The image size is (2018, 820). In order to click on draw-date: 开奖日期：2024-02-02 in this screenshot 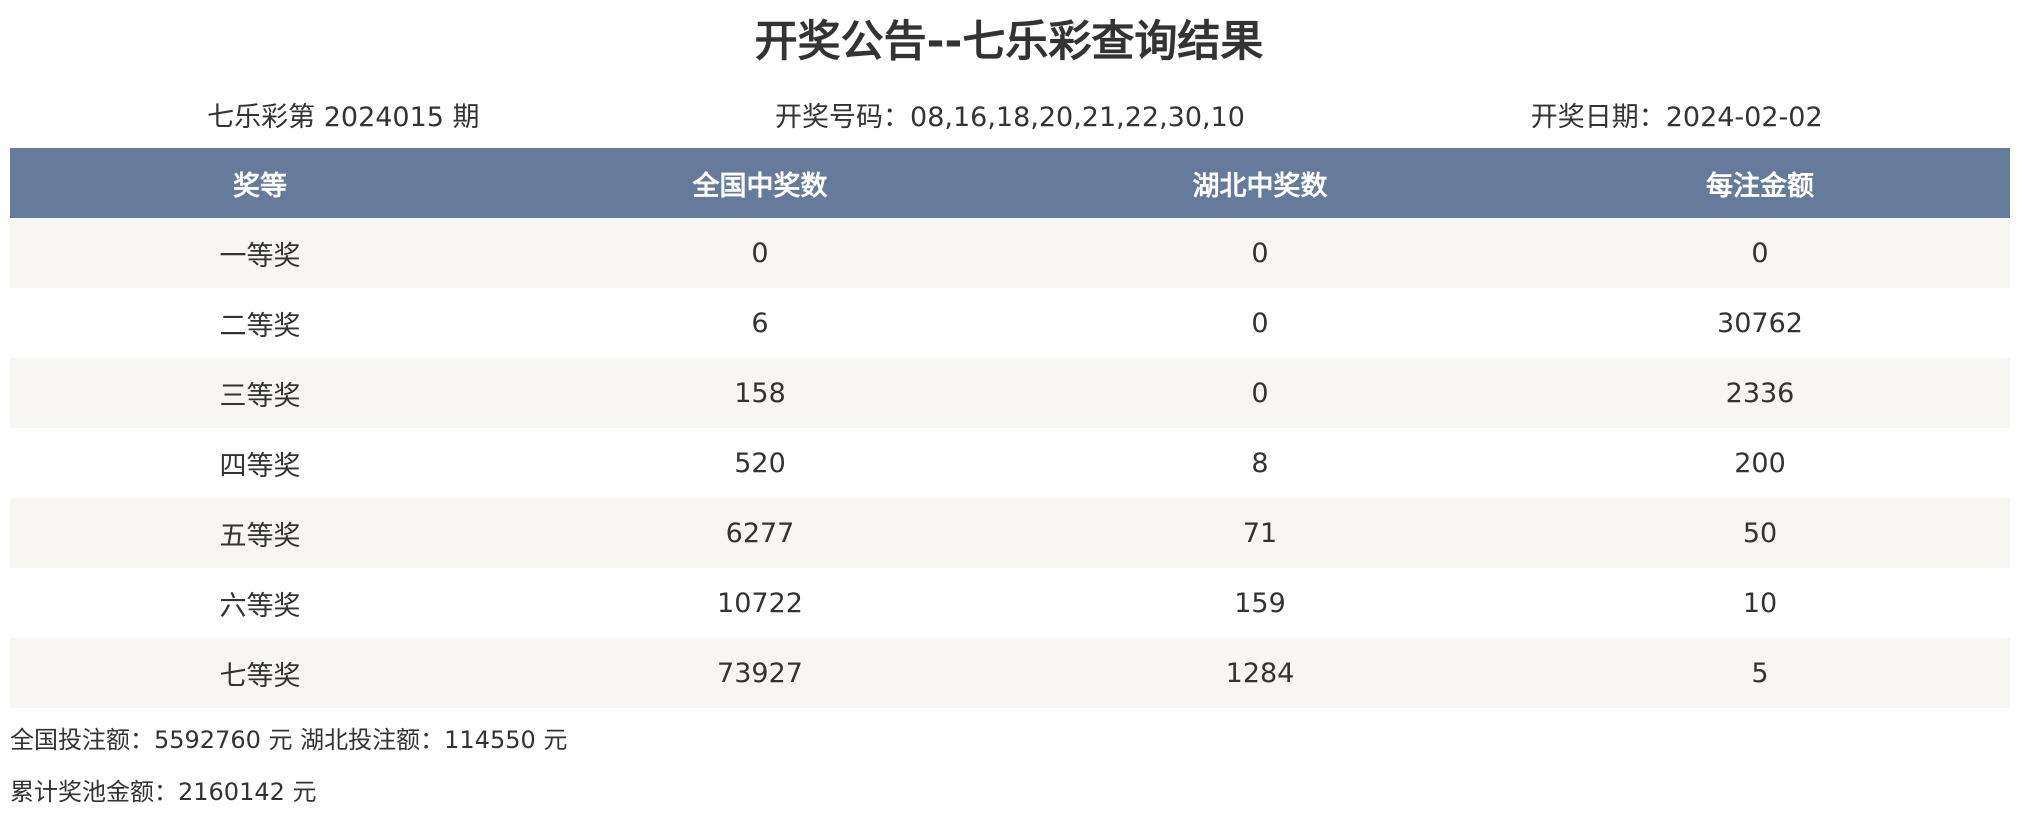, I will do `click(1676, 117)`.